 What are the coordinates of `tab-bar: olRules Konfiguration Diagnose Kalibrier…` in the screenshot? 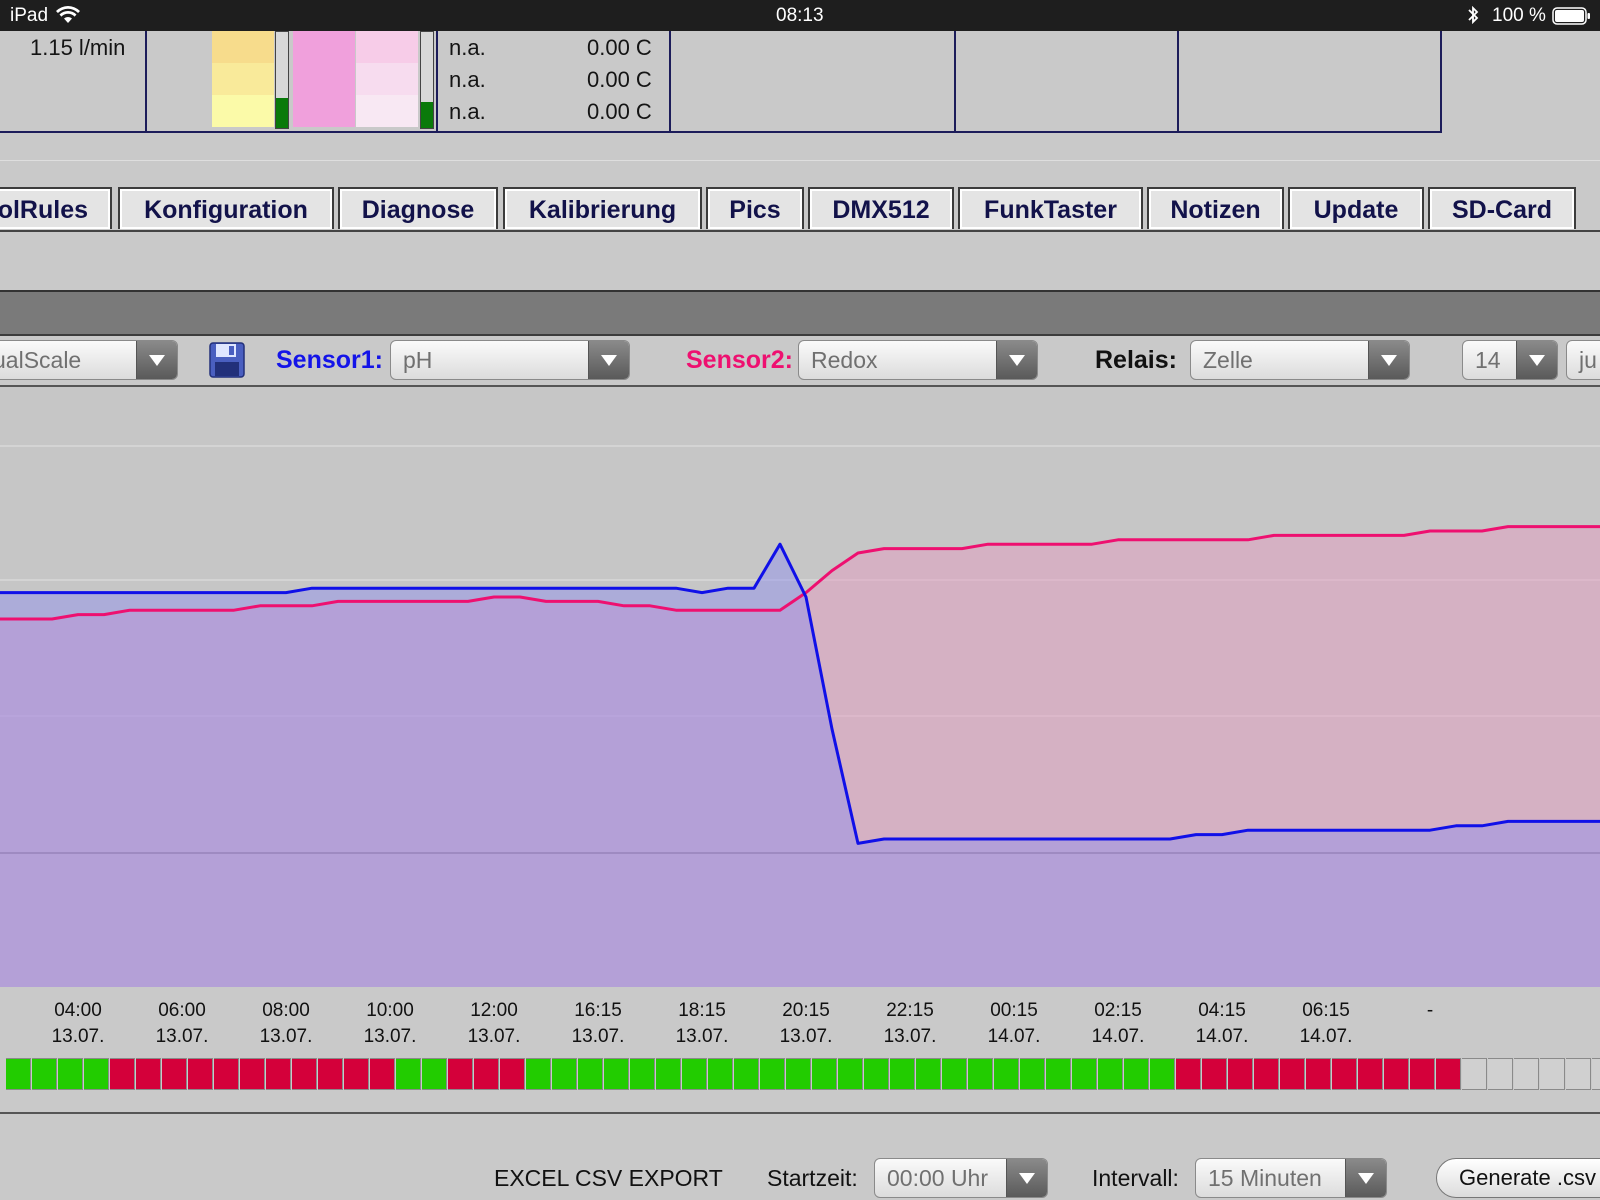 It's located at (800, 196).